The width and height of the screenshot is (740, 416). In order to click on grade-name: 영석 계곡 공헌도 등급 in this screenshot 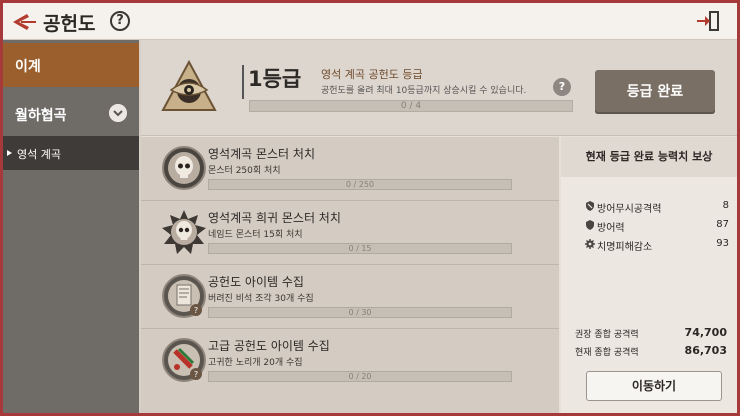, I will do `click(372, 74)`.